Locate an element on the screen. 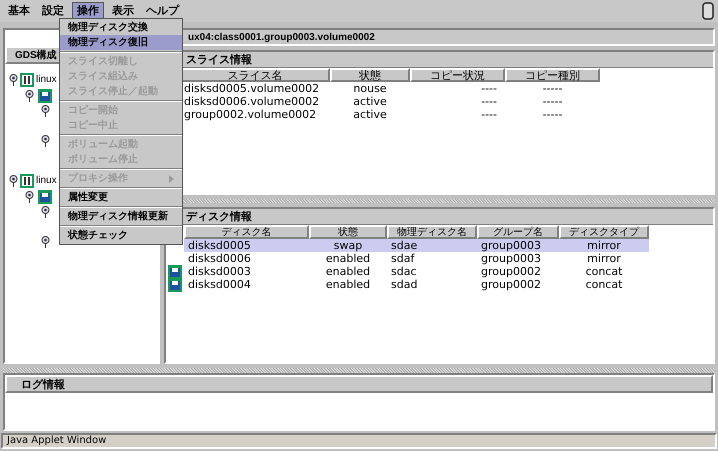 The image size is (718, 451). table-cell-text: swap is located at coordinates (348, 245).